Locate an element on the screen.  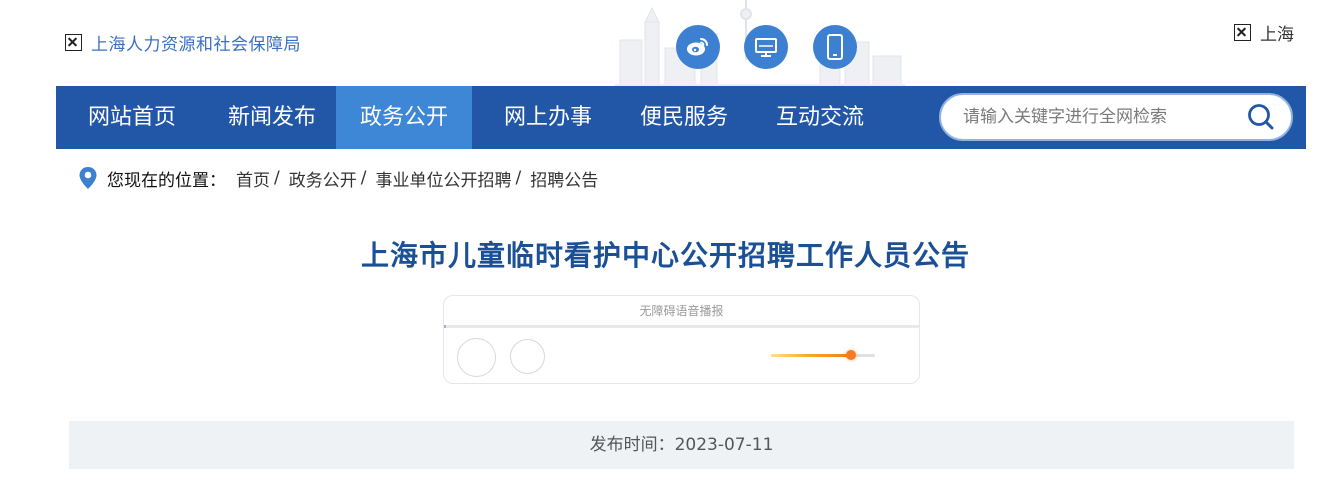
nav-item-online-services: 网上办事 is located at coordinates (548, 117).